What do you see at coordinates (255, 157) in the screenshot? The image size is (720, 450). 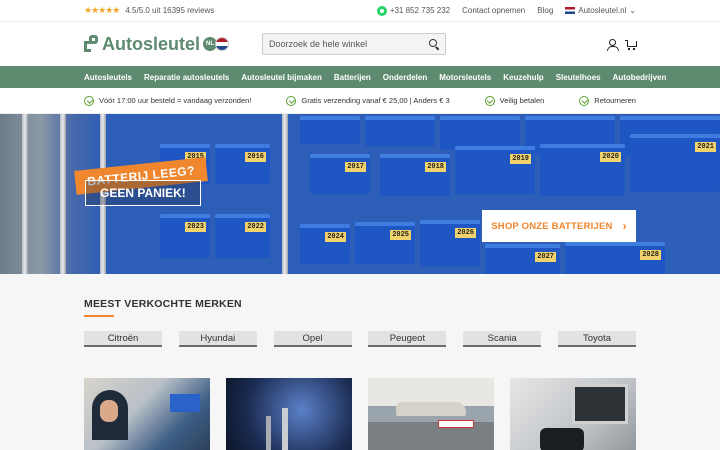 I see `bin-label: 2016` at bounding box center [255, 157].